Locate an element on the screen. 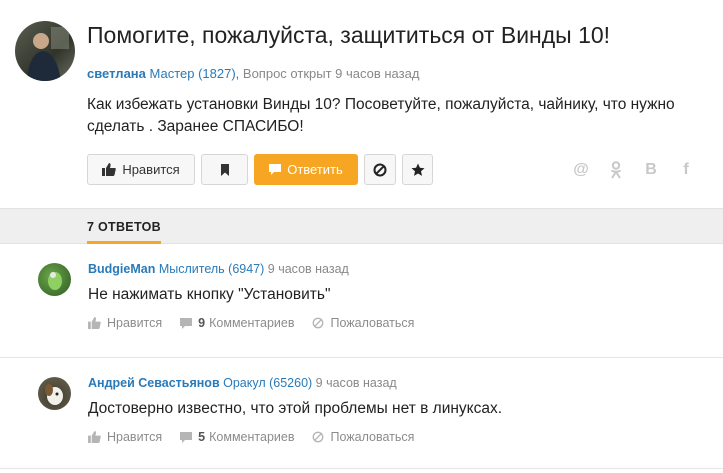 The image size is (723, 473). bookmark-icon is located at coordinates (225, 169).